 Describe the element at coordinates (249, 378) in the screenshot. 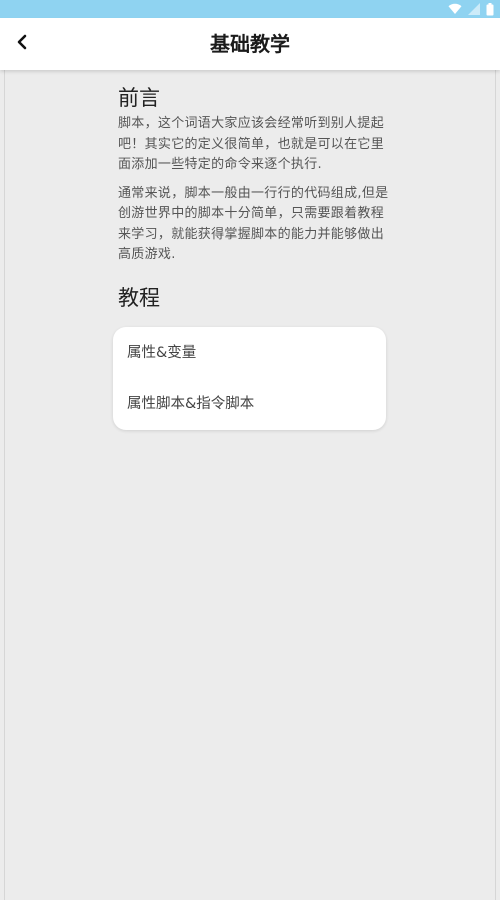

I see `tutorial-card: 属性&变量 属性脚本&指令脚本` at that location.